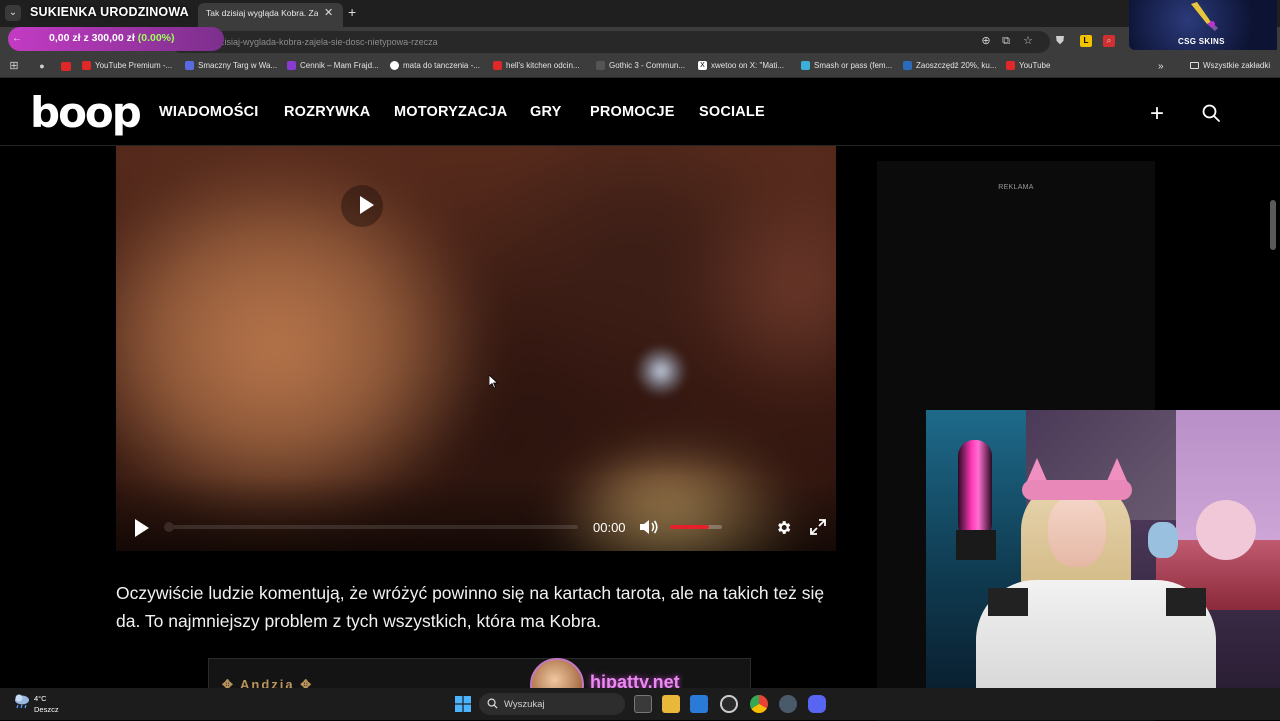 The height and width of the screenshot is (721, 1280). What do you see at coordinates (632, 112) in the screenshot?
I see `nav-promocje: PROMOCJE` at bounding box center [632, 112].